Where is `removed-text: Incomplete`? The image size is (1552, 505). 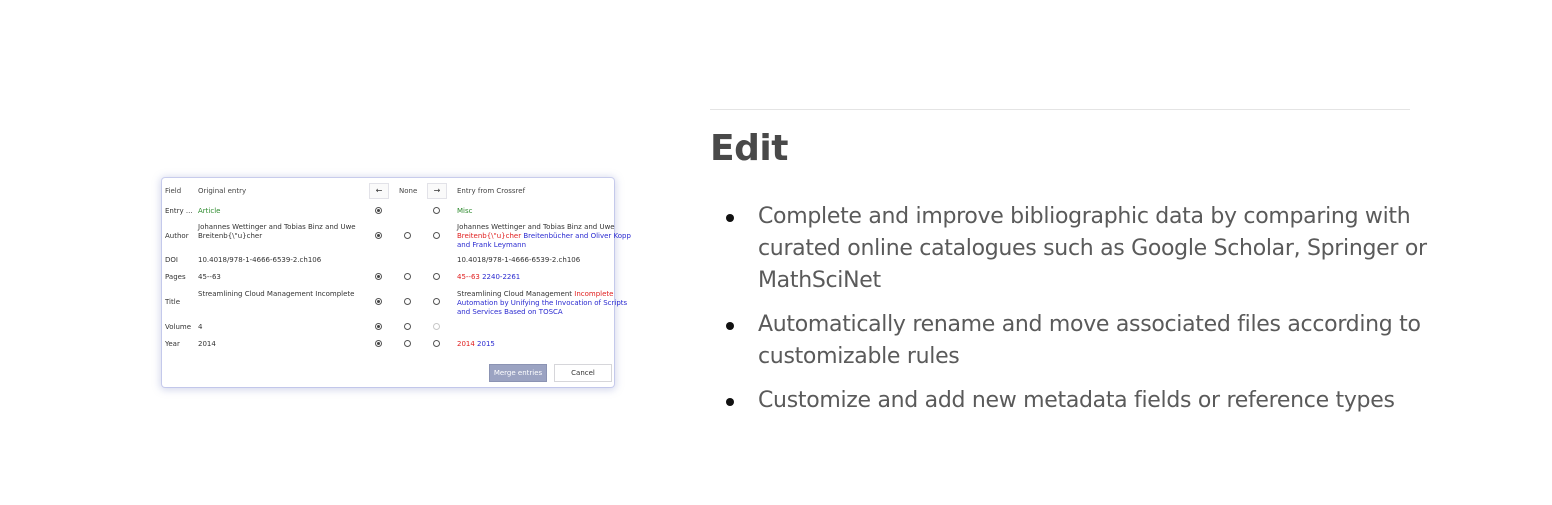
removed-text: Incomplete is located at coordinates (594, 294).